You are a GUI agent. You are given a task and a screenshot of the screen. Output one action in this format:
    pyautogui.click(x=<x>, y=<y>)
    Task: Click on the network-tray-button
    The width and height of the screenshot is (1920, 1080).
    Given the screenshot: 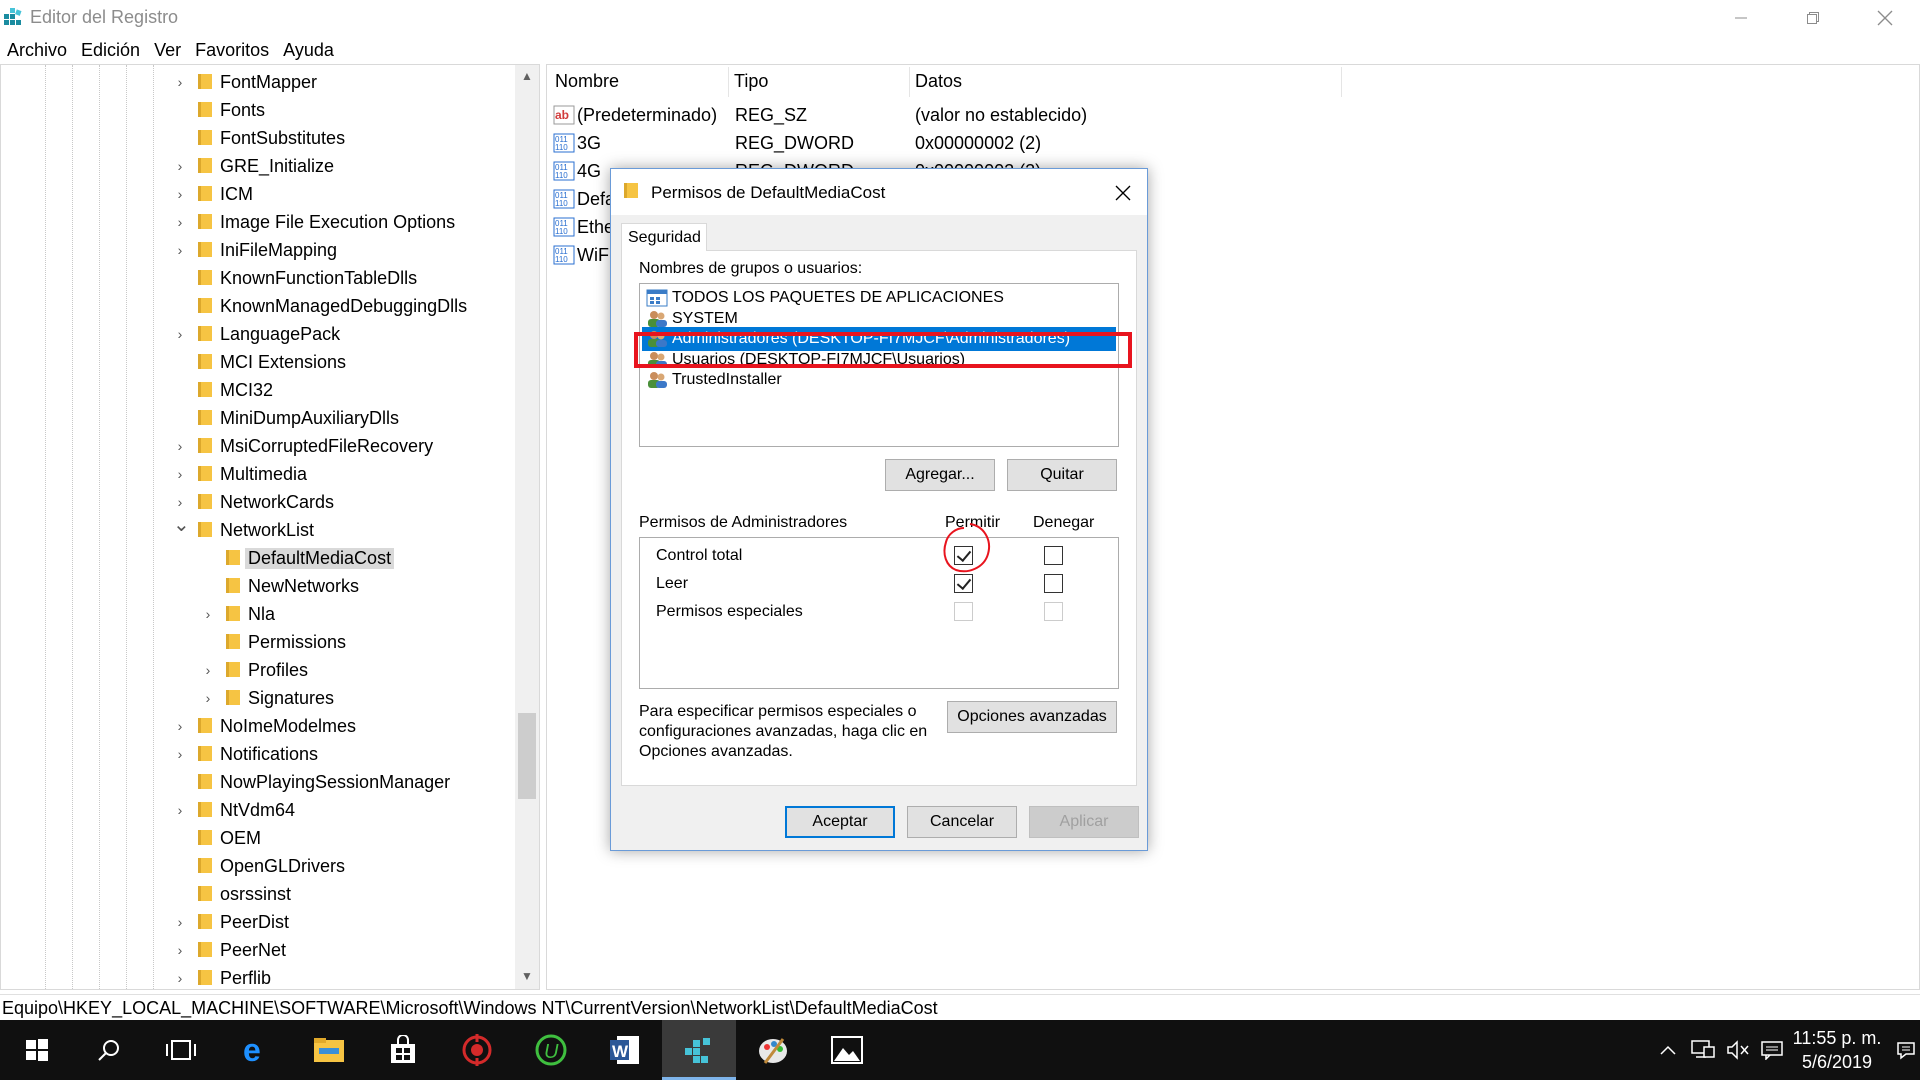 What is the action you would take?
    pyautogui.click(x=1703, y=1050)
    